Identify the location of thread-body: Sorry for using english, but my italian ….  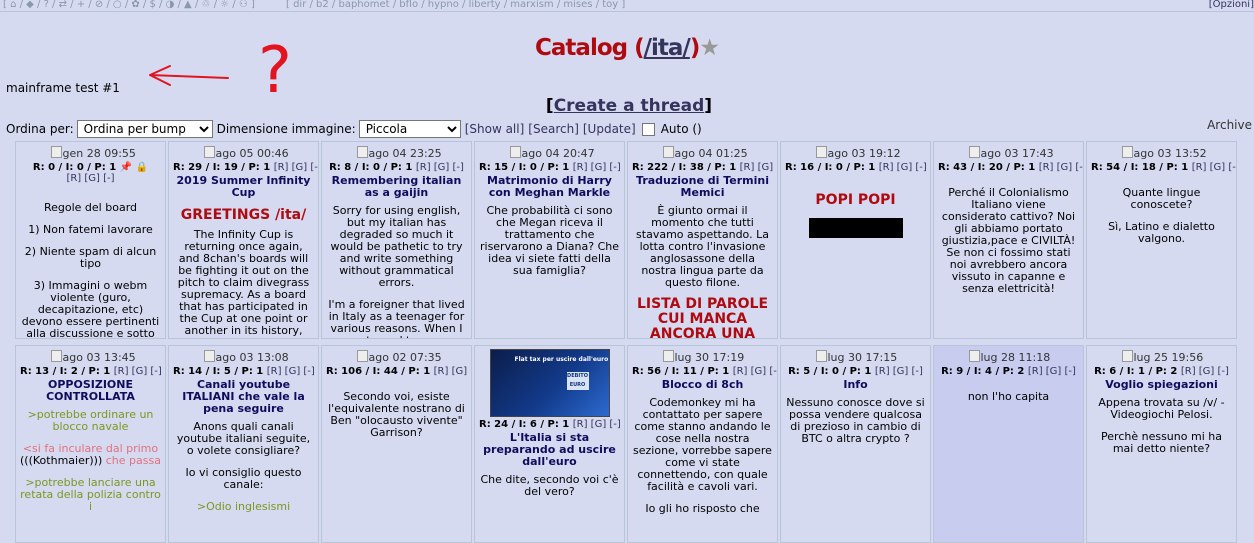
(396, 272).